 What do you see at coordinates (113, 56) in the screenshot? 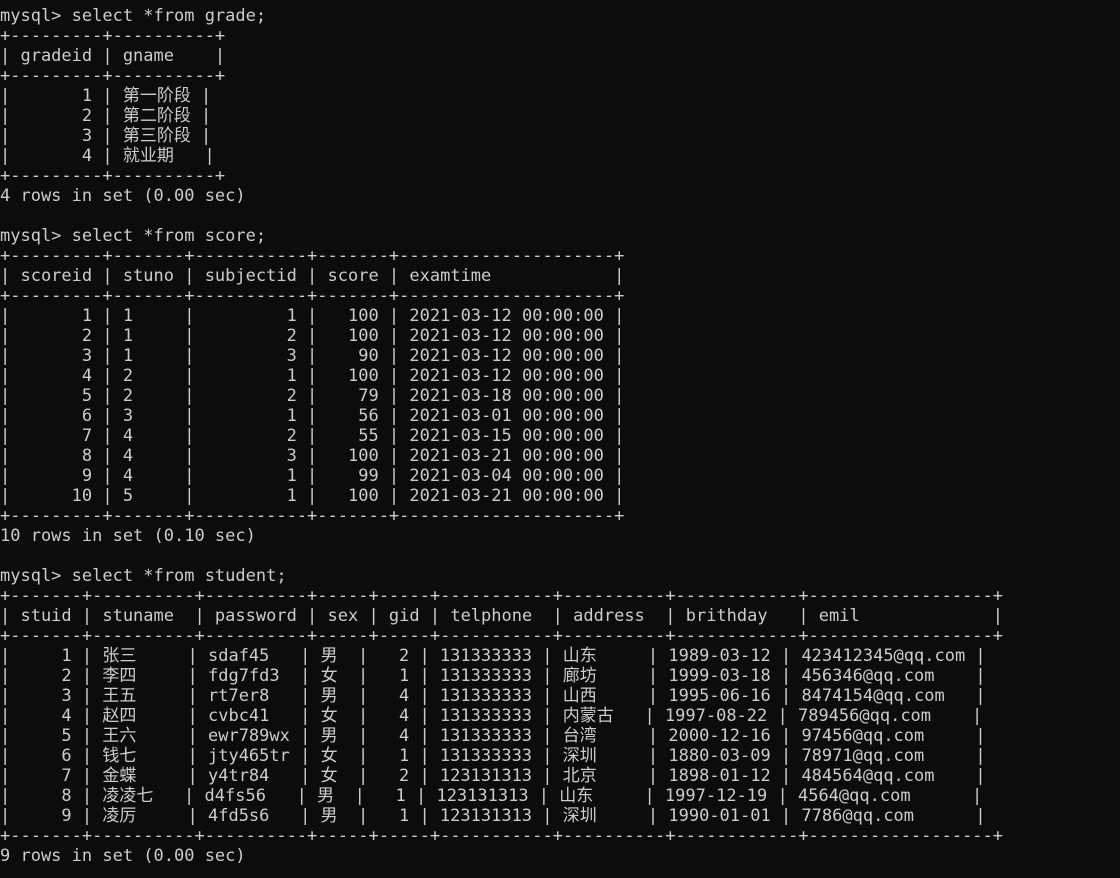
I see `terminal-line: | gradeid | gname |` at bounding box center [113, 56].